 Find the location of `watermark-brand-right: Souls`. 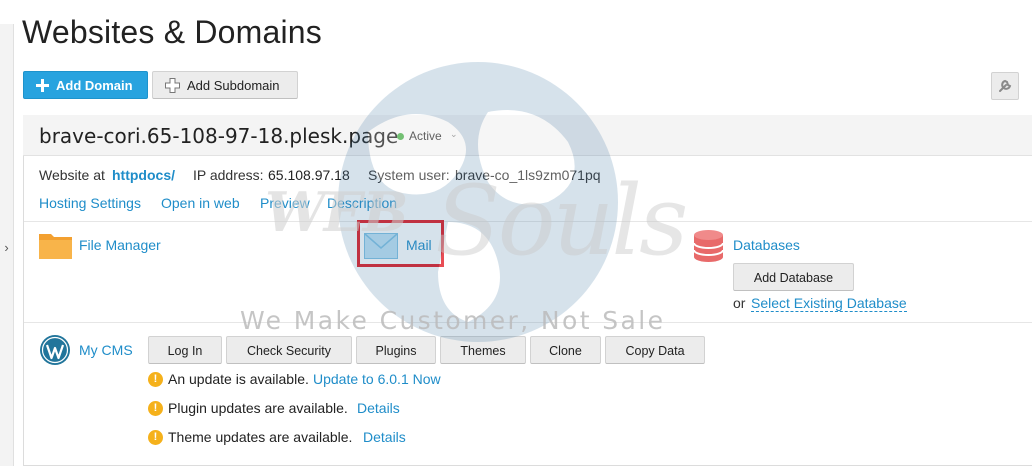

watermark-brand-right: Souls is located at coordinates (561, 221).